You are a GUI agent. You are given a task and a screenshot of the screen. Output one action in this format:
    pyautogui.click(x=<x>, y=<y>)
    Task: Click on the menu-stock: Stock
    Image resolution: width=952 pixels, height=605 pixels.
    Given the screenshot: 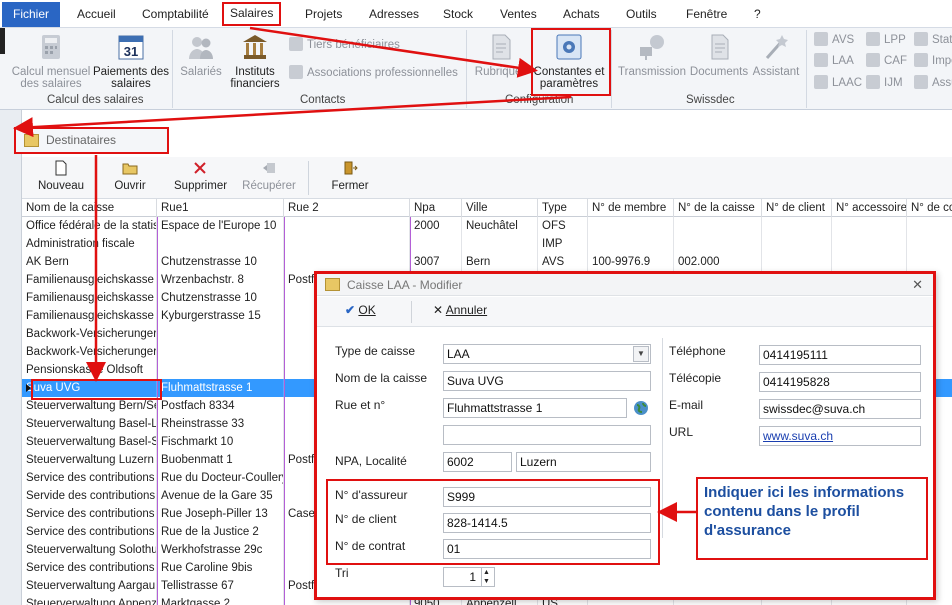 What is the action you would take?
    pyautogui.click(x=458, y=14)
    